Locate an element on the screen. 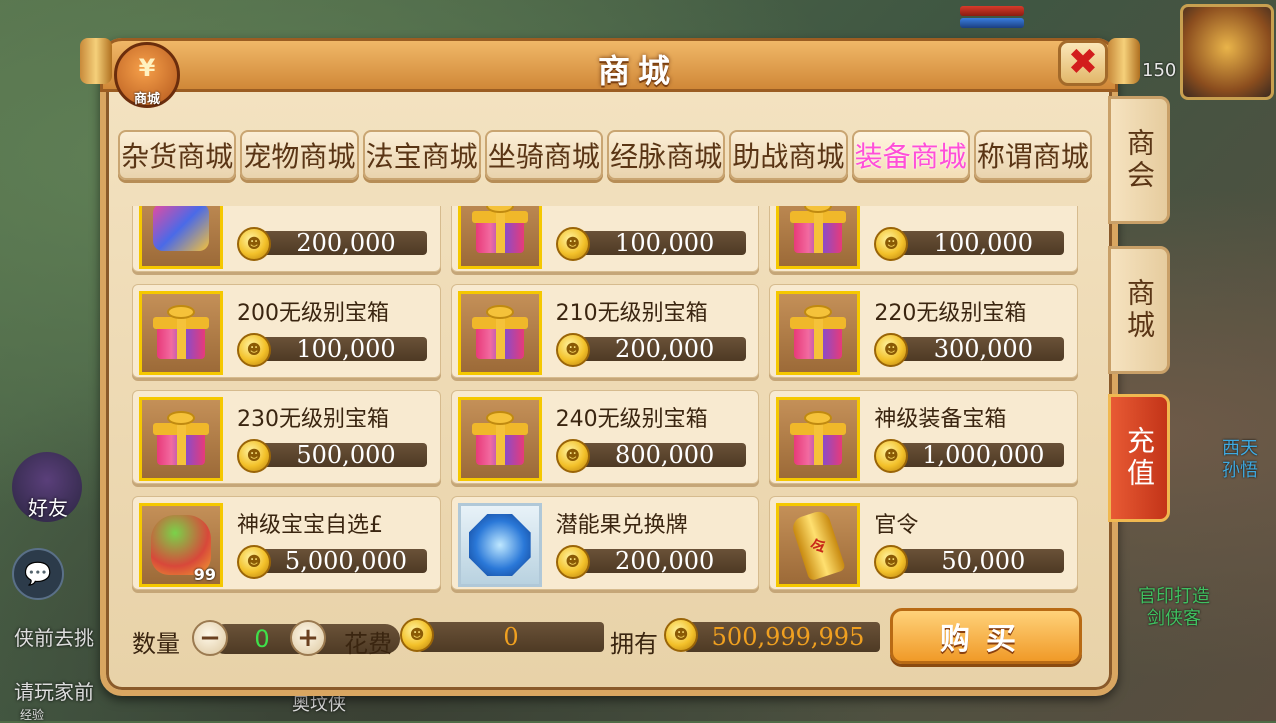  npc-name-top: 西天 孙悟 is located at coordinates (1240, 460).